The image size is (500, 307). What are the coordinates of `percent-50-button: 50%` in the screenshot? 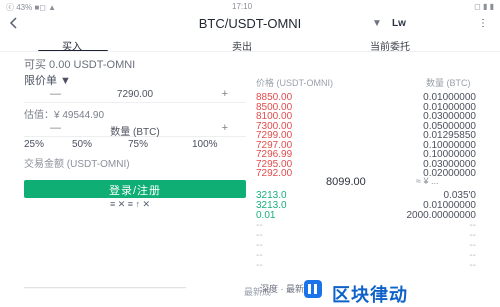 It's located at (82, 144).